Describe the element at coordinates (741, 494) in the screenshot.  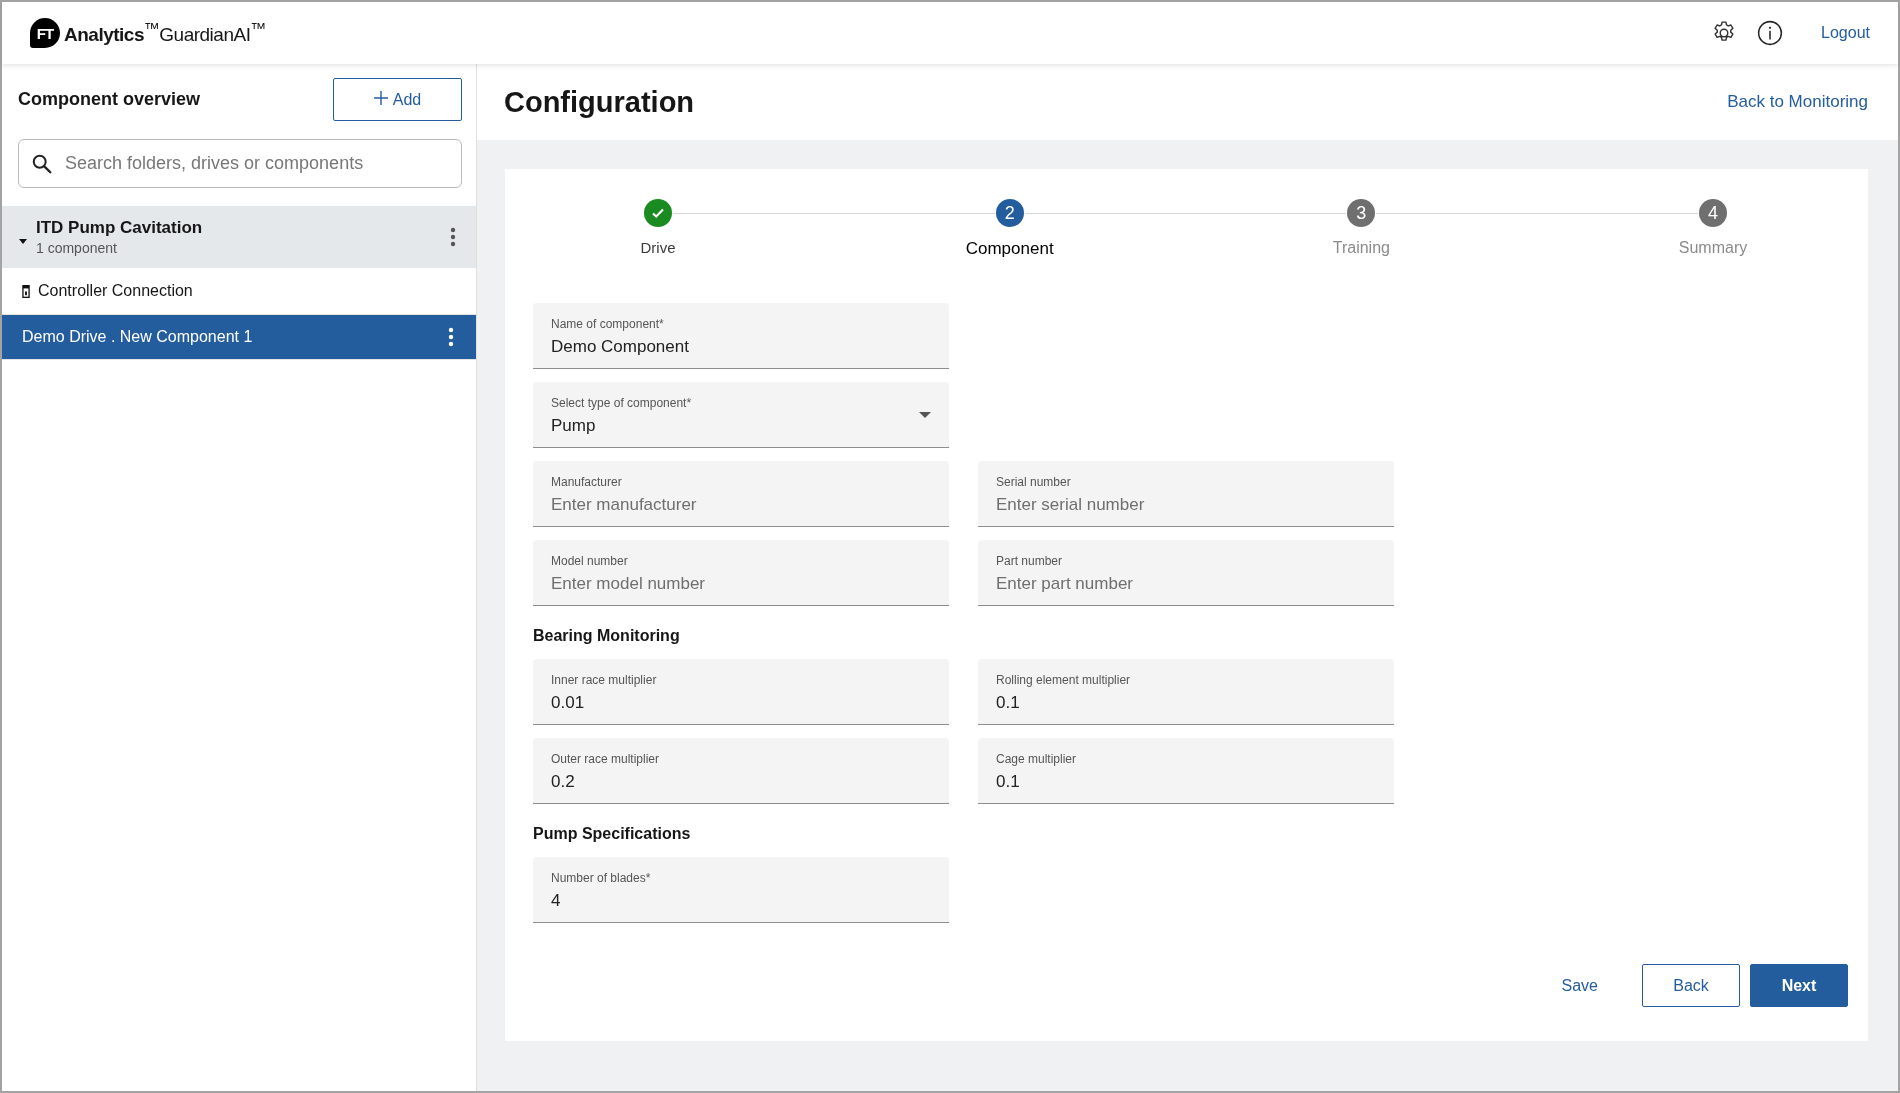
I see `input-field: Manufacturer Enter manufacturer` at that location.